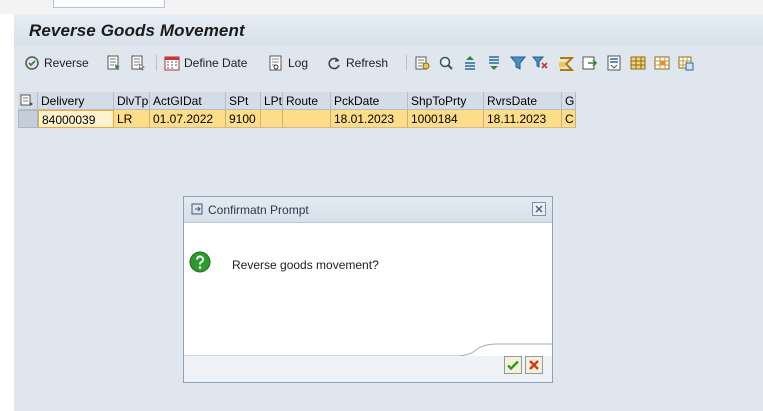  I want to click on filter-icon, so click(518, 63).